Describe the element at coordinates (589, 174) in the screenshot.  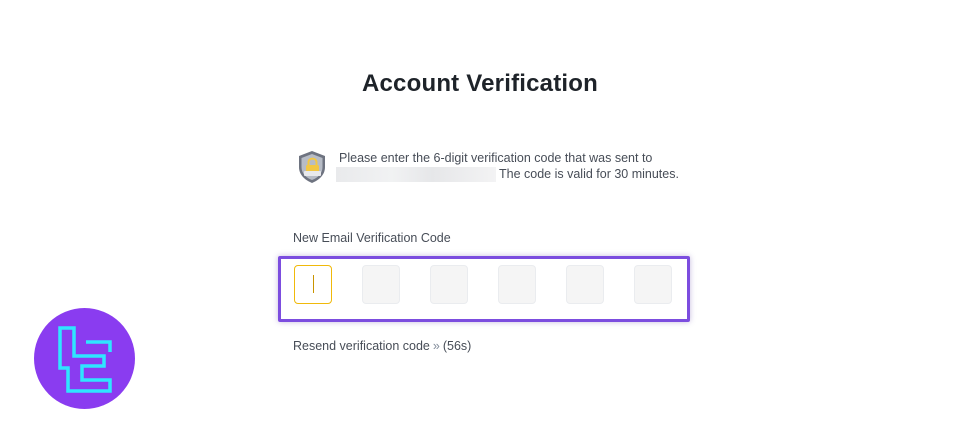
I see `code-validity-text: The code is valid for 30 minutes.` at that location.